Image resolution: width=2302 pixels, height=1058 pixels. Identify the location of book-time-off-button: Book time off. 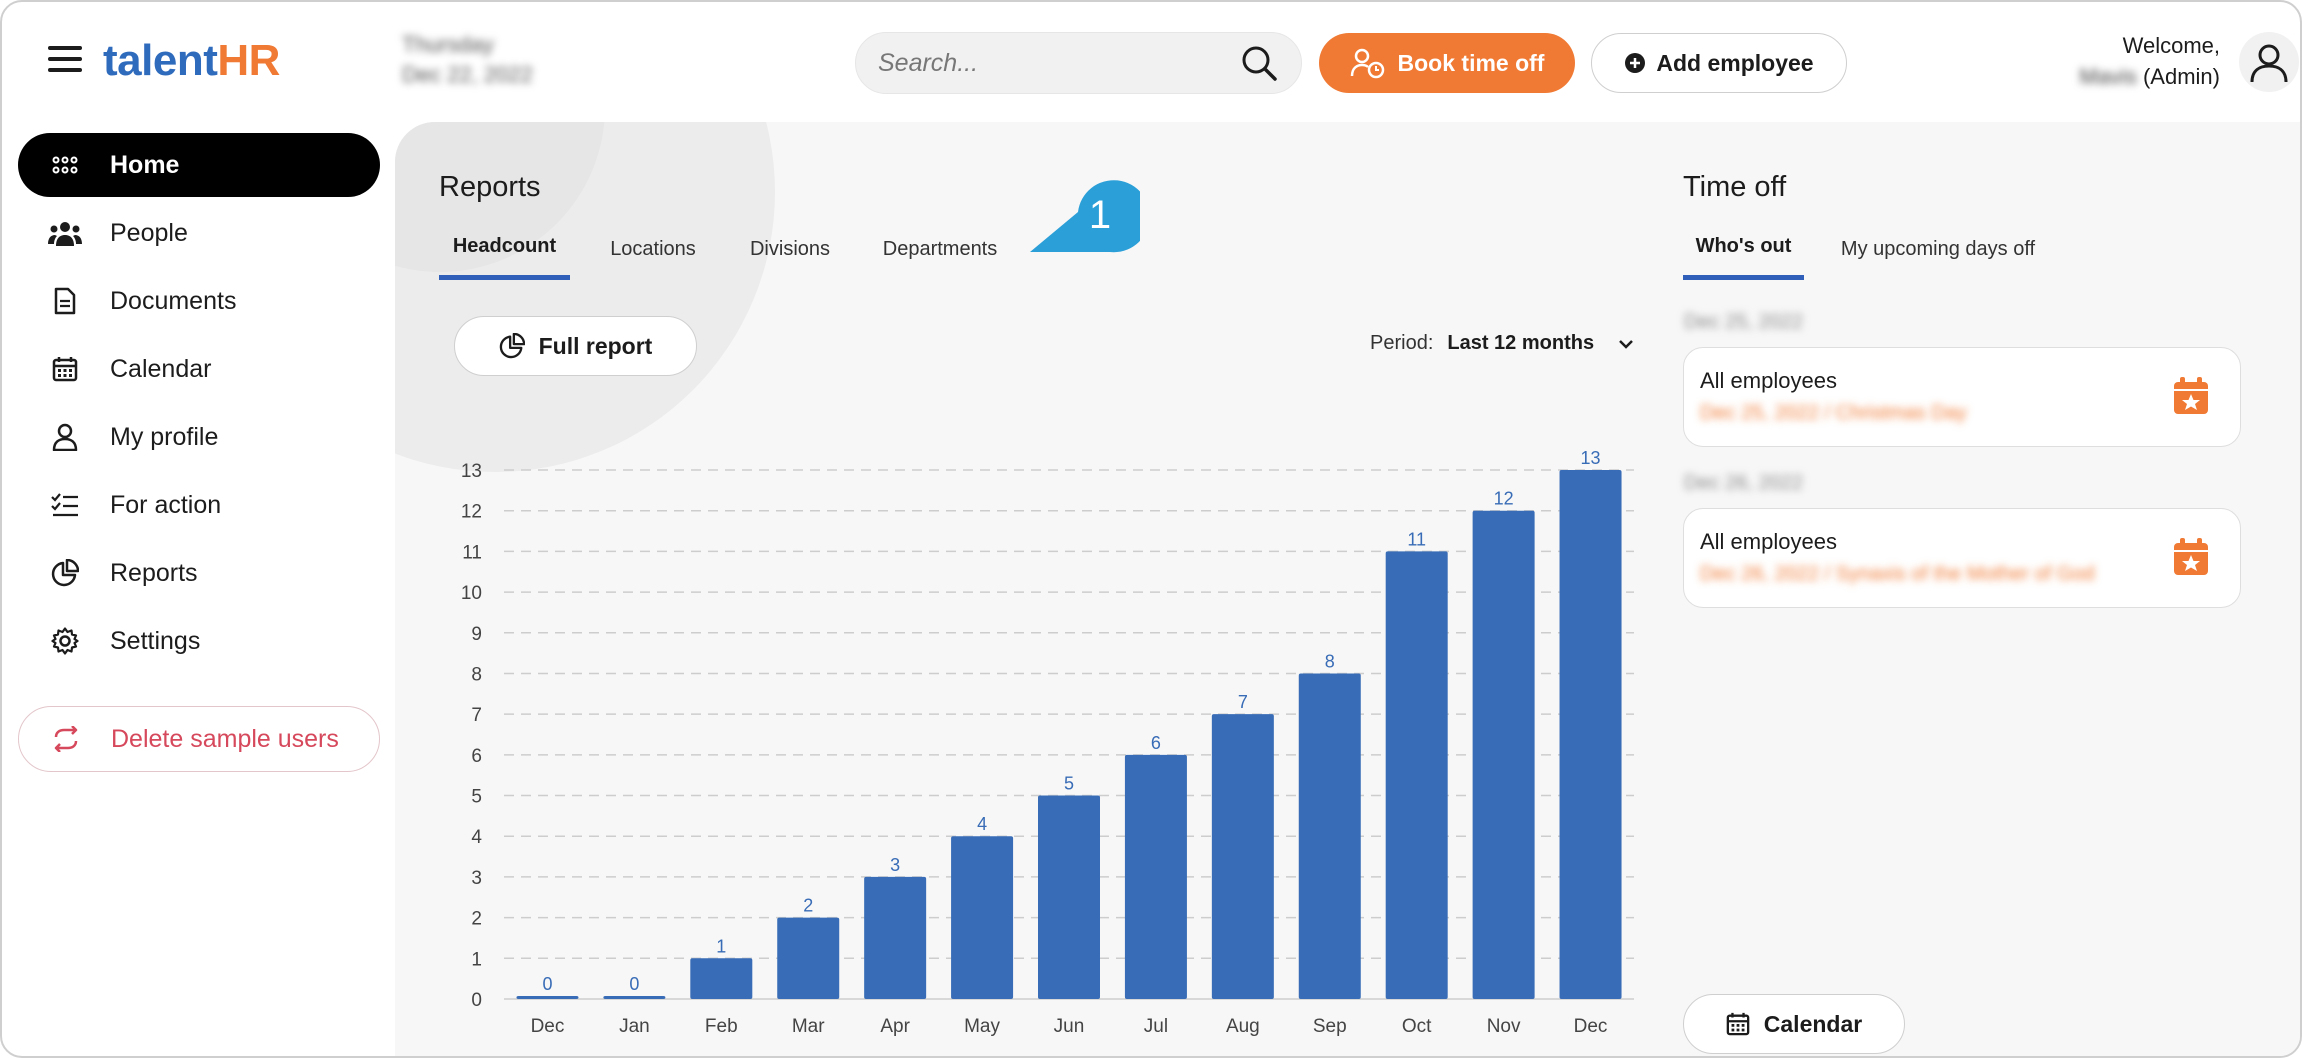
(1447, 63).